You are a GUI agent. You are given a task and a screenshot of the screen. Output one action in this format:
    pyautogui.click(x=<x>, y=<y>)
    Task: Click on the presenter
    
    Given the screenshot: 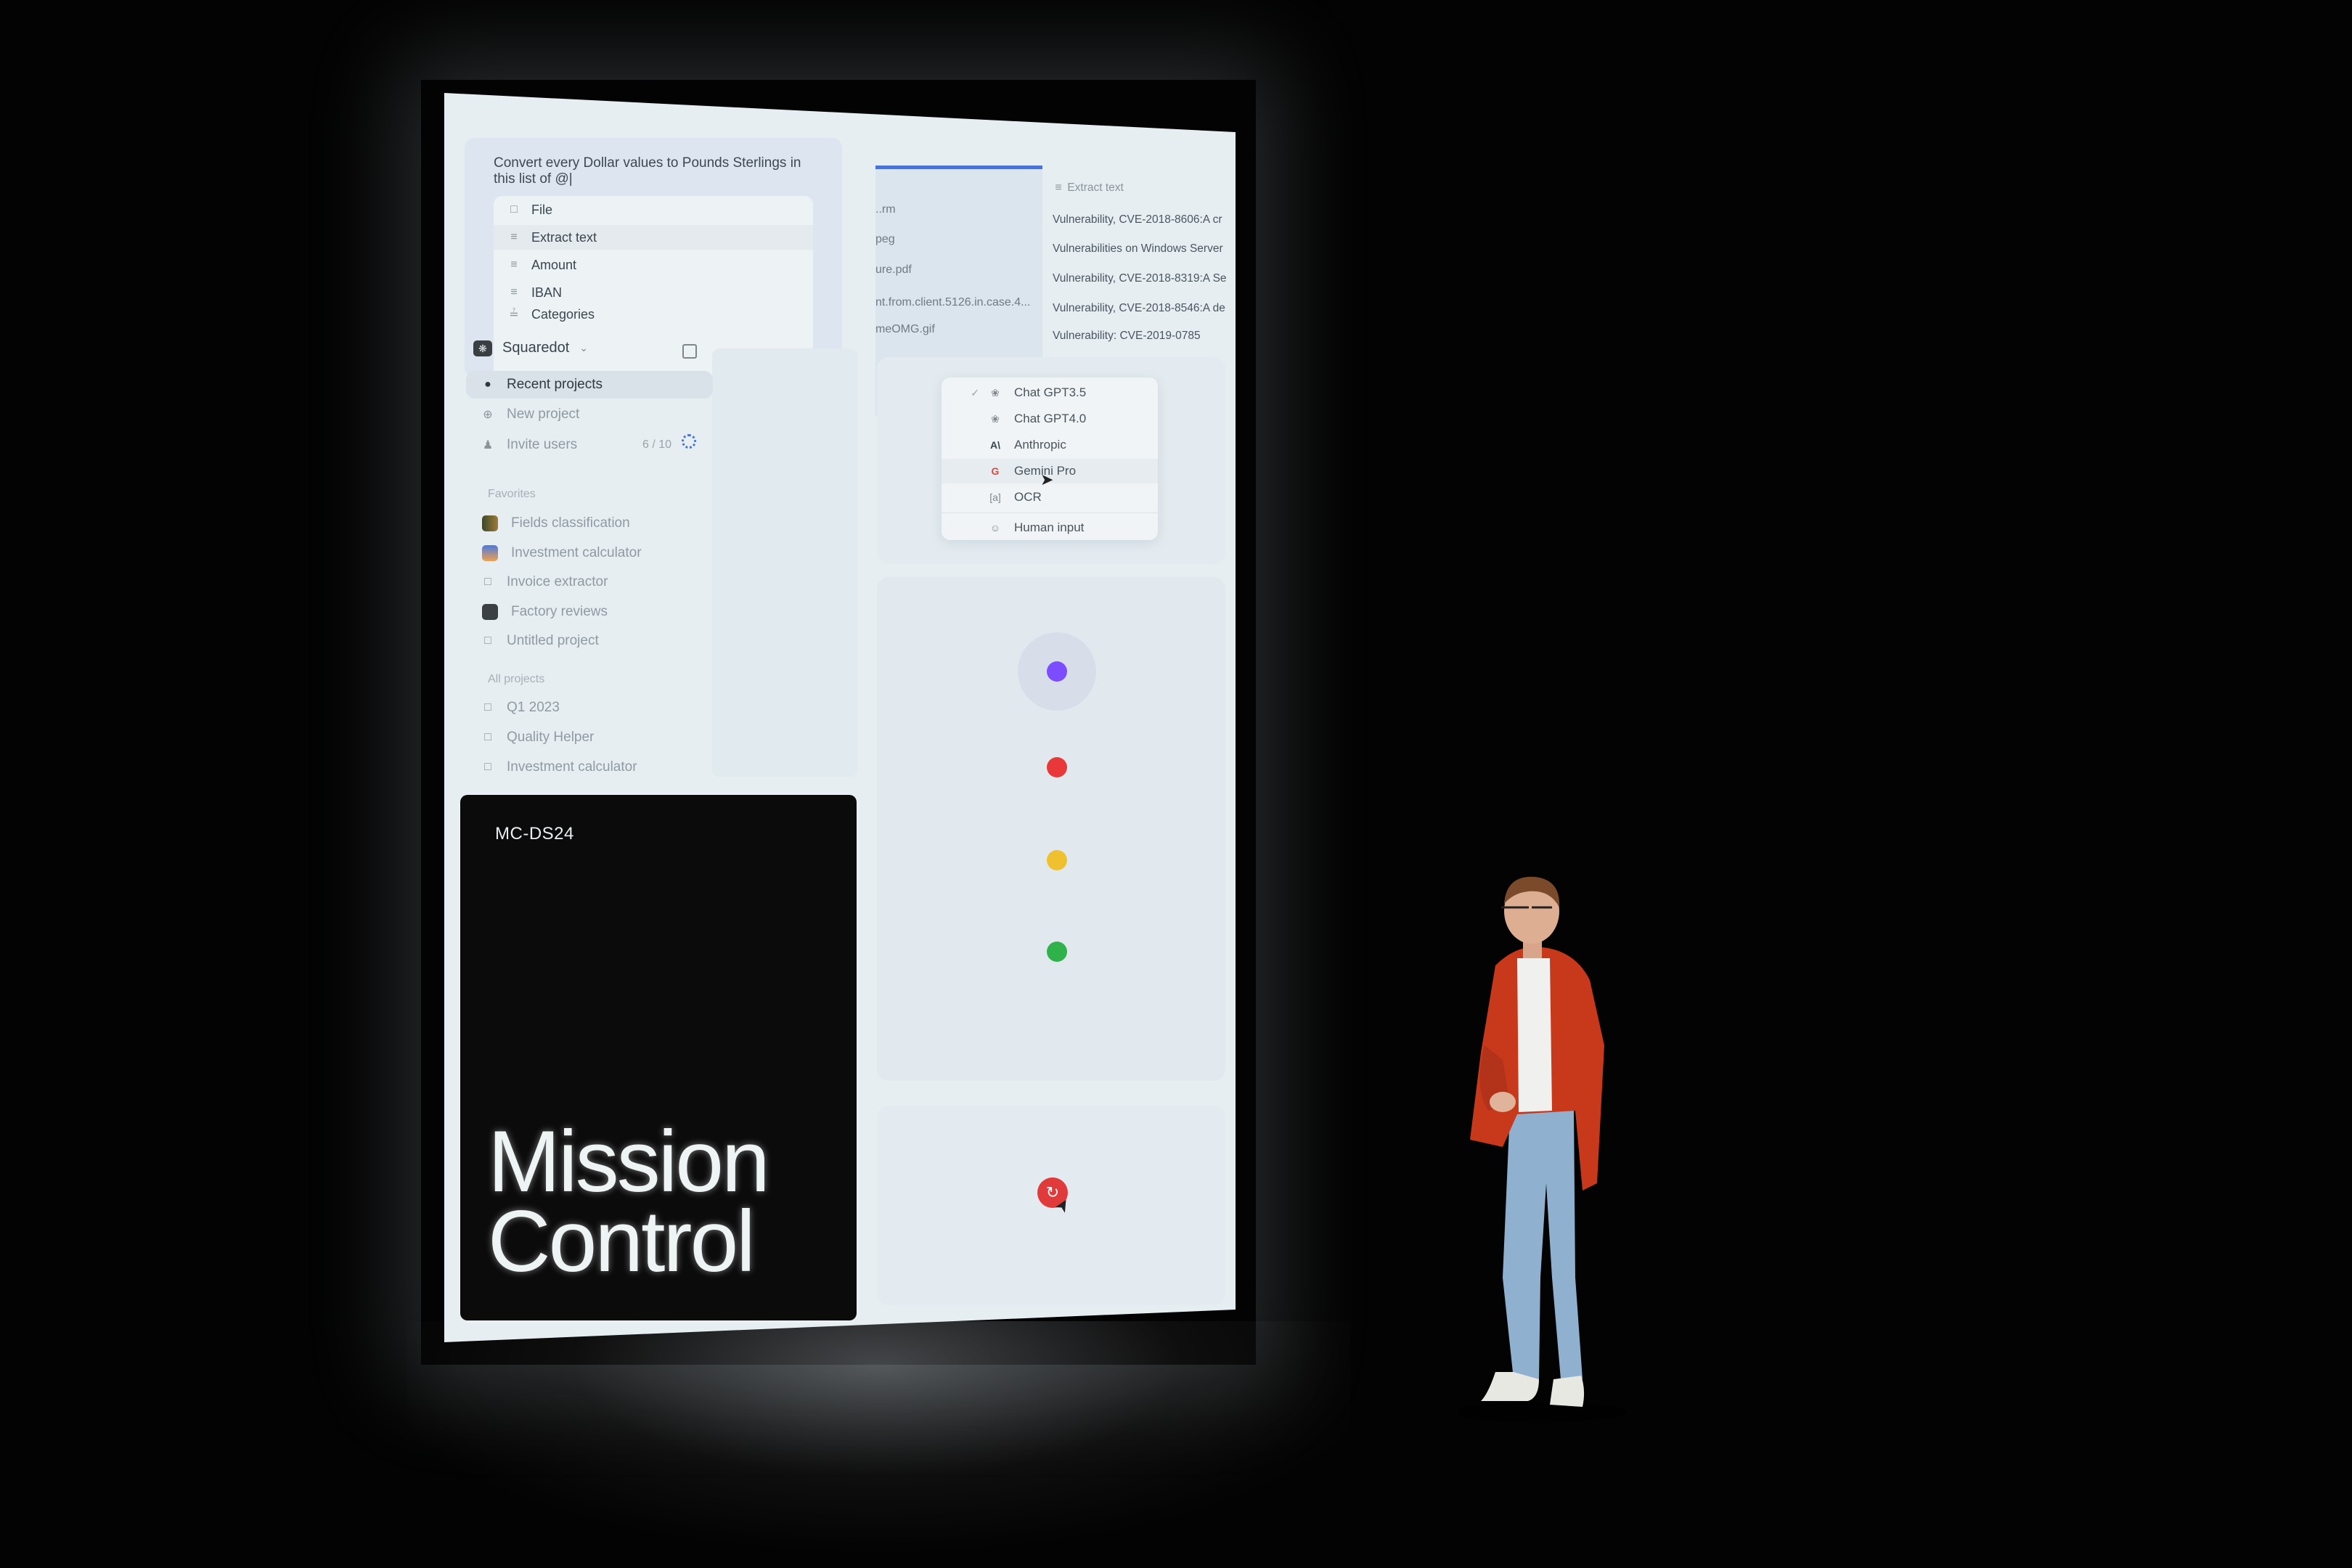 What is the action you would take?
    pyautogui.click(x=1542, y=1149)
    